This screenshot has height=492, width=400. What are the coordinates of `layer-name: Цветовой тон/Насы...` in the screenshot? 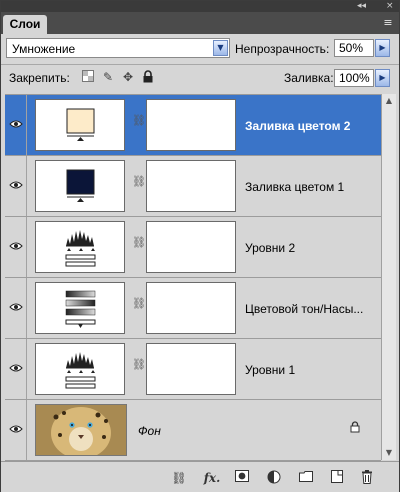 It's located at (304, 309).